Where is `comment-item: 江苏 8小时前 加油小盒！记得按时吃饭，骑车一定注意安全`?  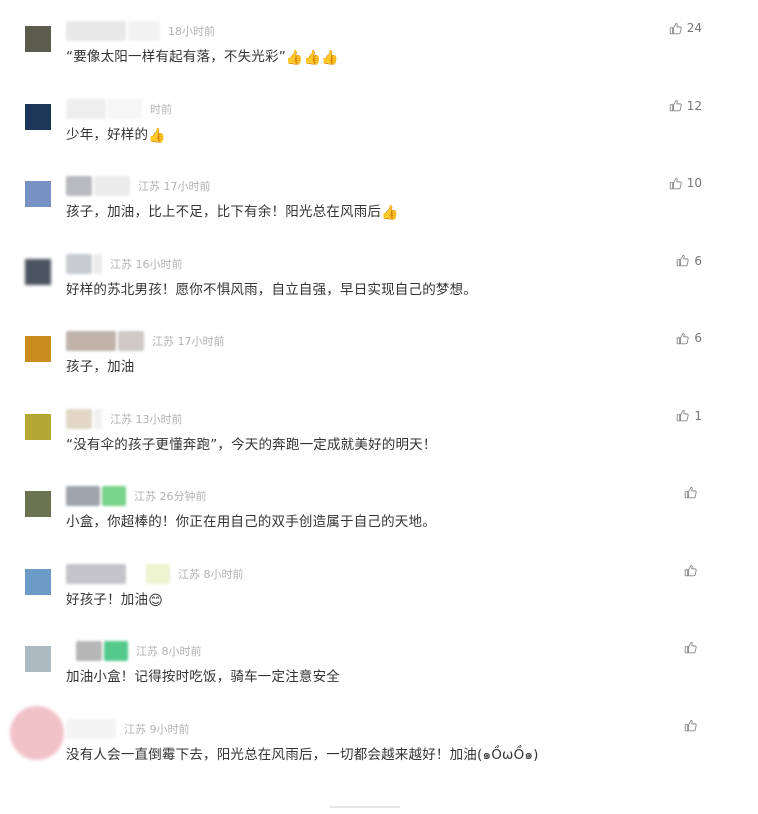
comment-item: 江苏 8小时前 加油小盒！记得按时吃饭，骑车一定注意安全 is located at coordinates (379, 659).